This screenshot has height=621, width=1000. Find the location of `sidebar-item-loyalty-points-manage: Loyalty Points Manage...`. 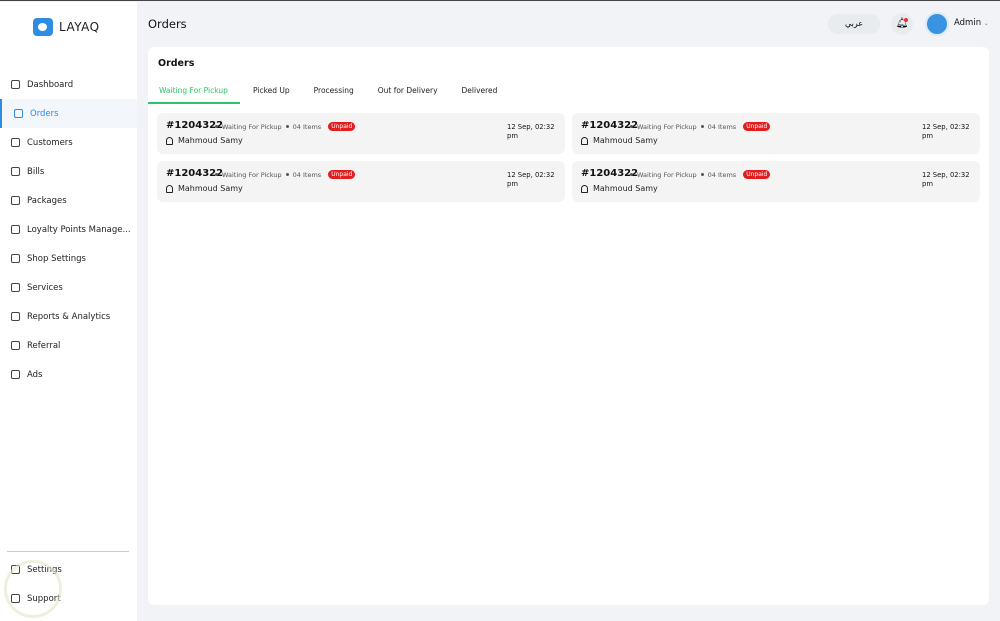

sidebar-item-loyalty-points-manage: Loyalty Points Manage... is located at coordinates (68, 229).